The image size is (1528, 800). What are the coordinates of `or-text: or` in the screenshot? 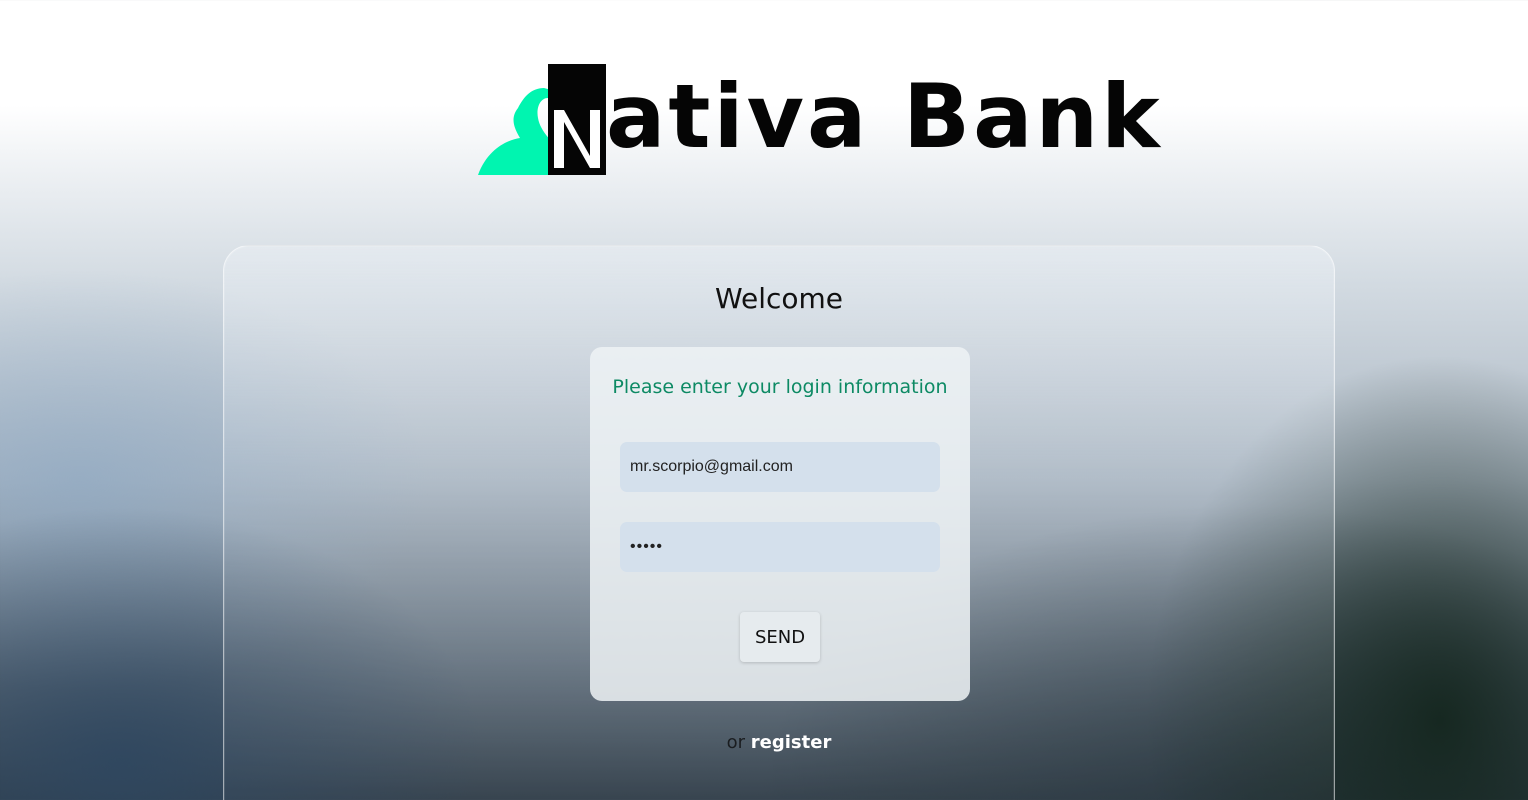 It's located at (736, 742).